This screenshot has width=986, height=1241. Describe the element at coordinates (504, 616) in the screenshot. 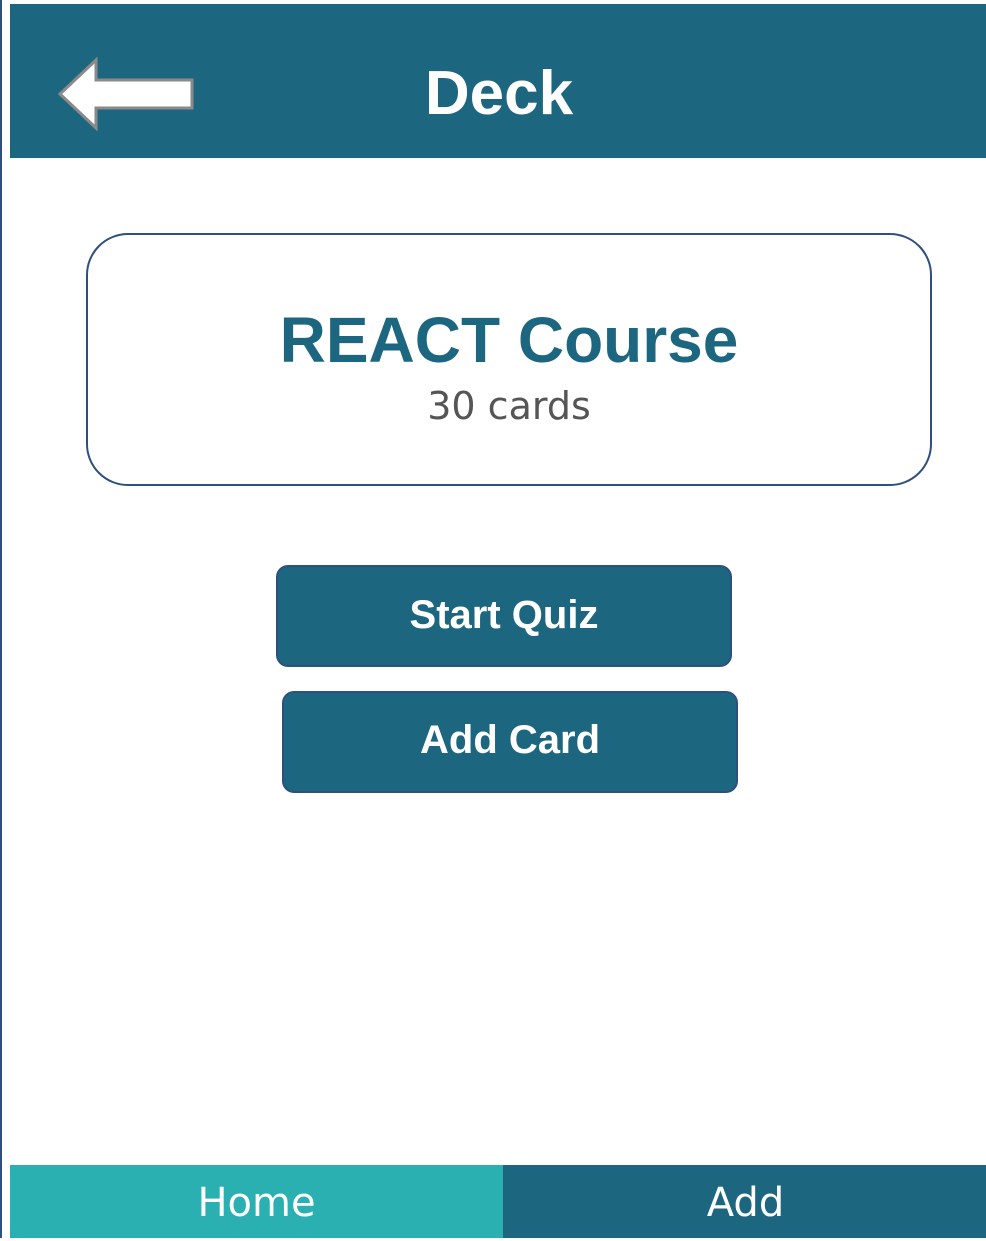

I see `start-quiz-button: Start Quiz` at that location.